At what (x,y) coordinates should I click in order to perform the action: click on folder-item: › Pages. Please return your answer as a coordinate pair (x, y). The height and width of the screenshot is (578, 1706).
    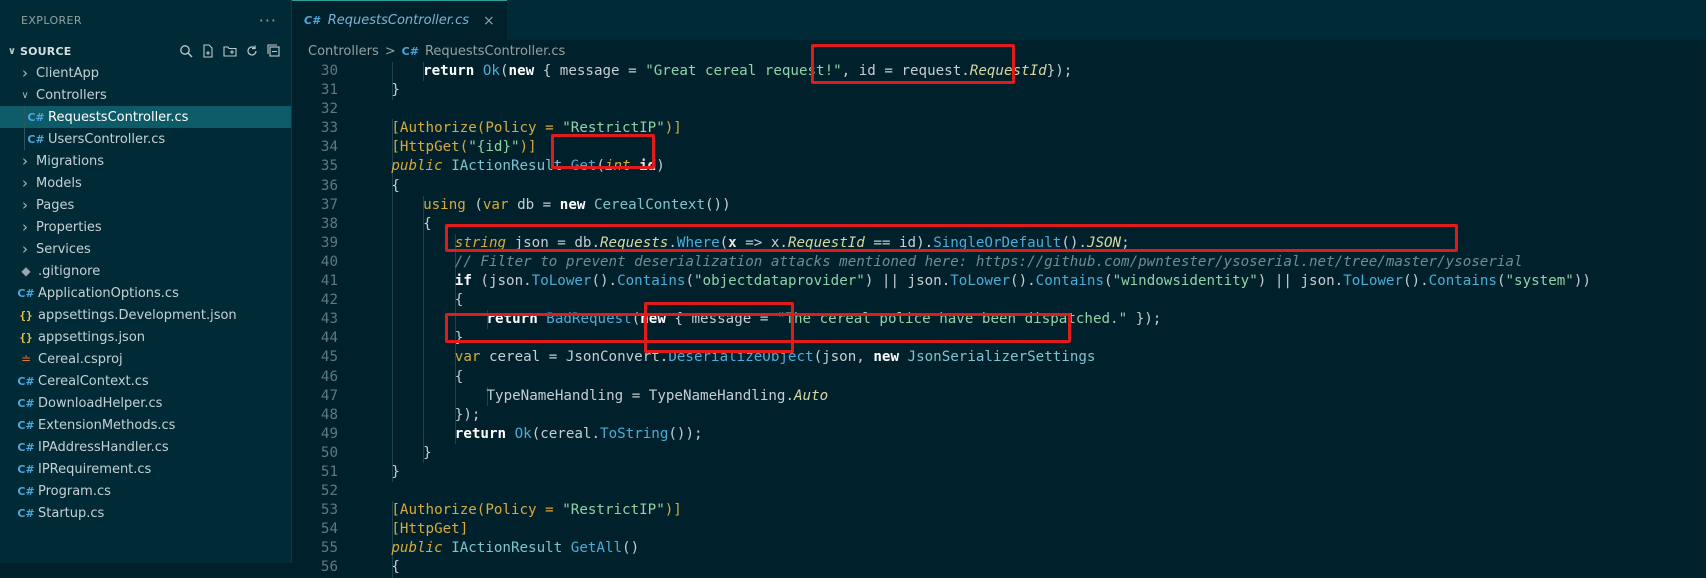
    Looking at the image, I should click on (145, 205).